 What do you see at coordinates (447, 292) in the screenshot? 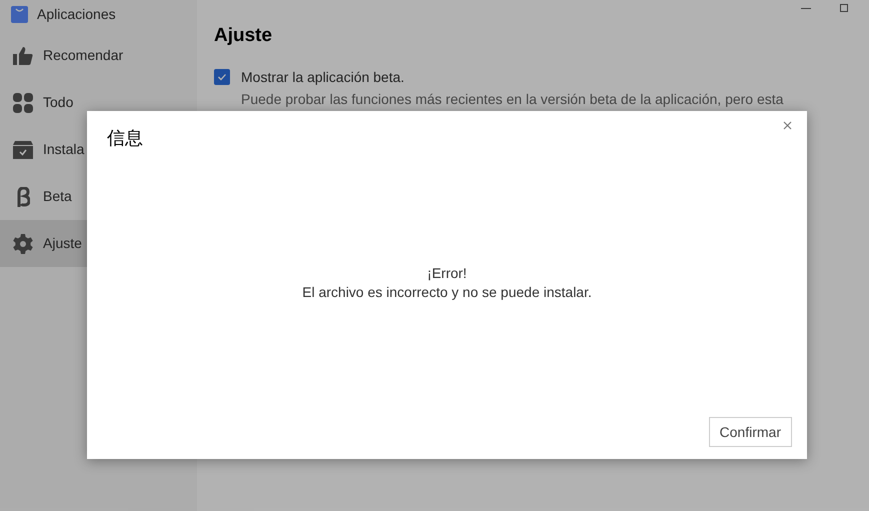
I see `error-message: El archivo es incorrecto y no se puede instalar.` at bounding box center [447, 292].